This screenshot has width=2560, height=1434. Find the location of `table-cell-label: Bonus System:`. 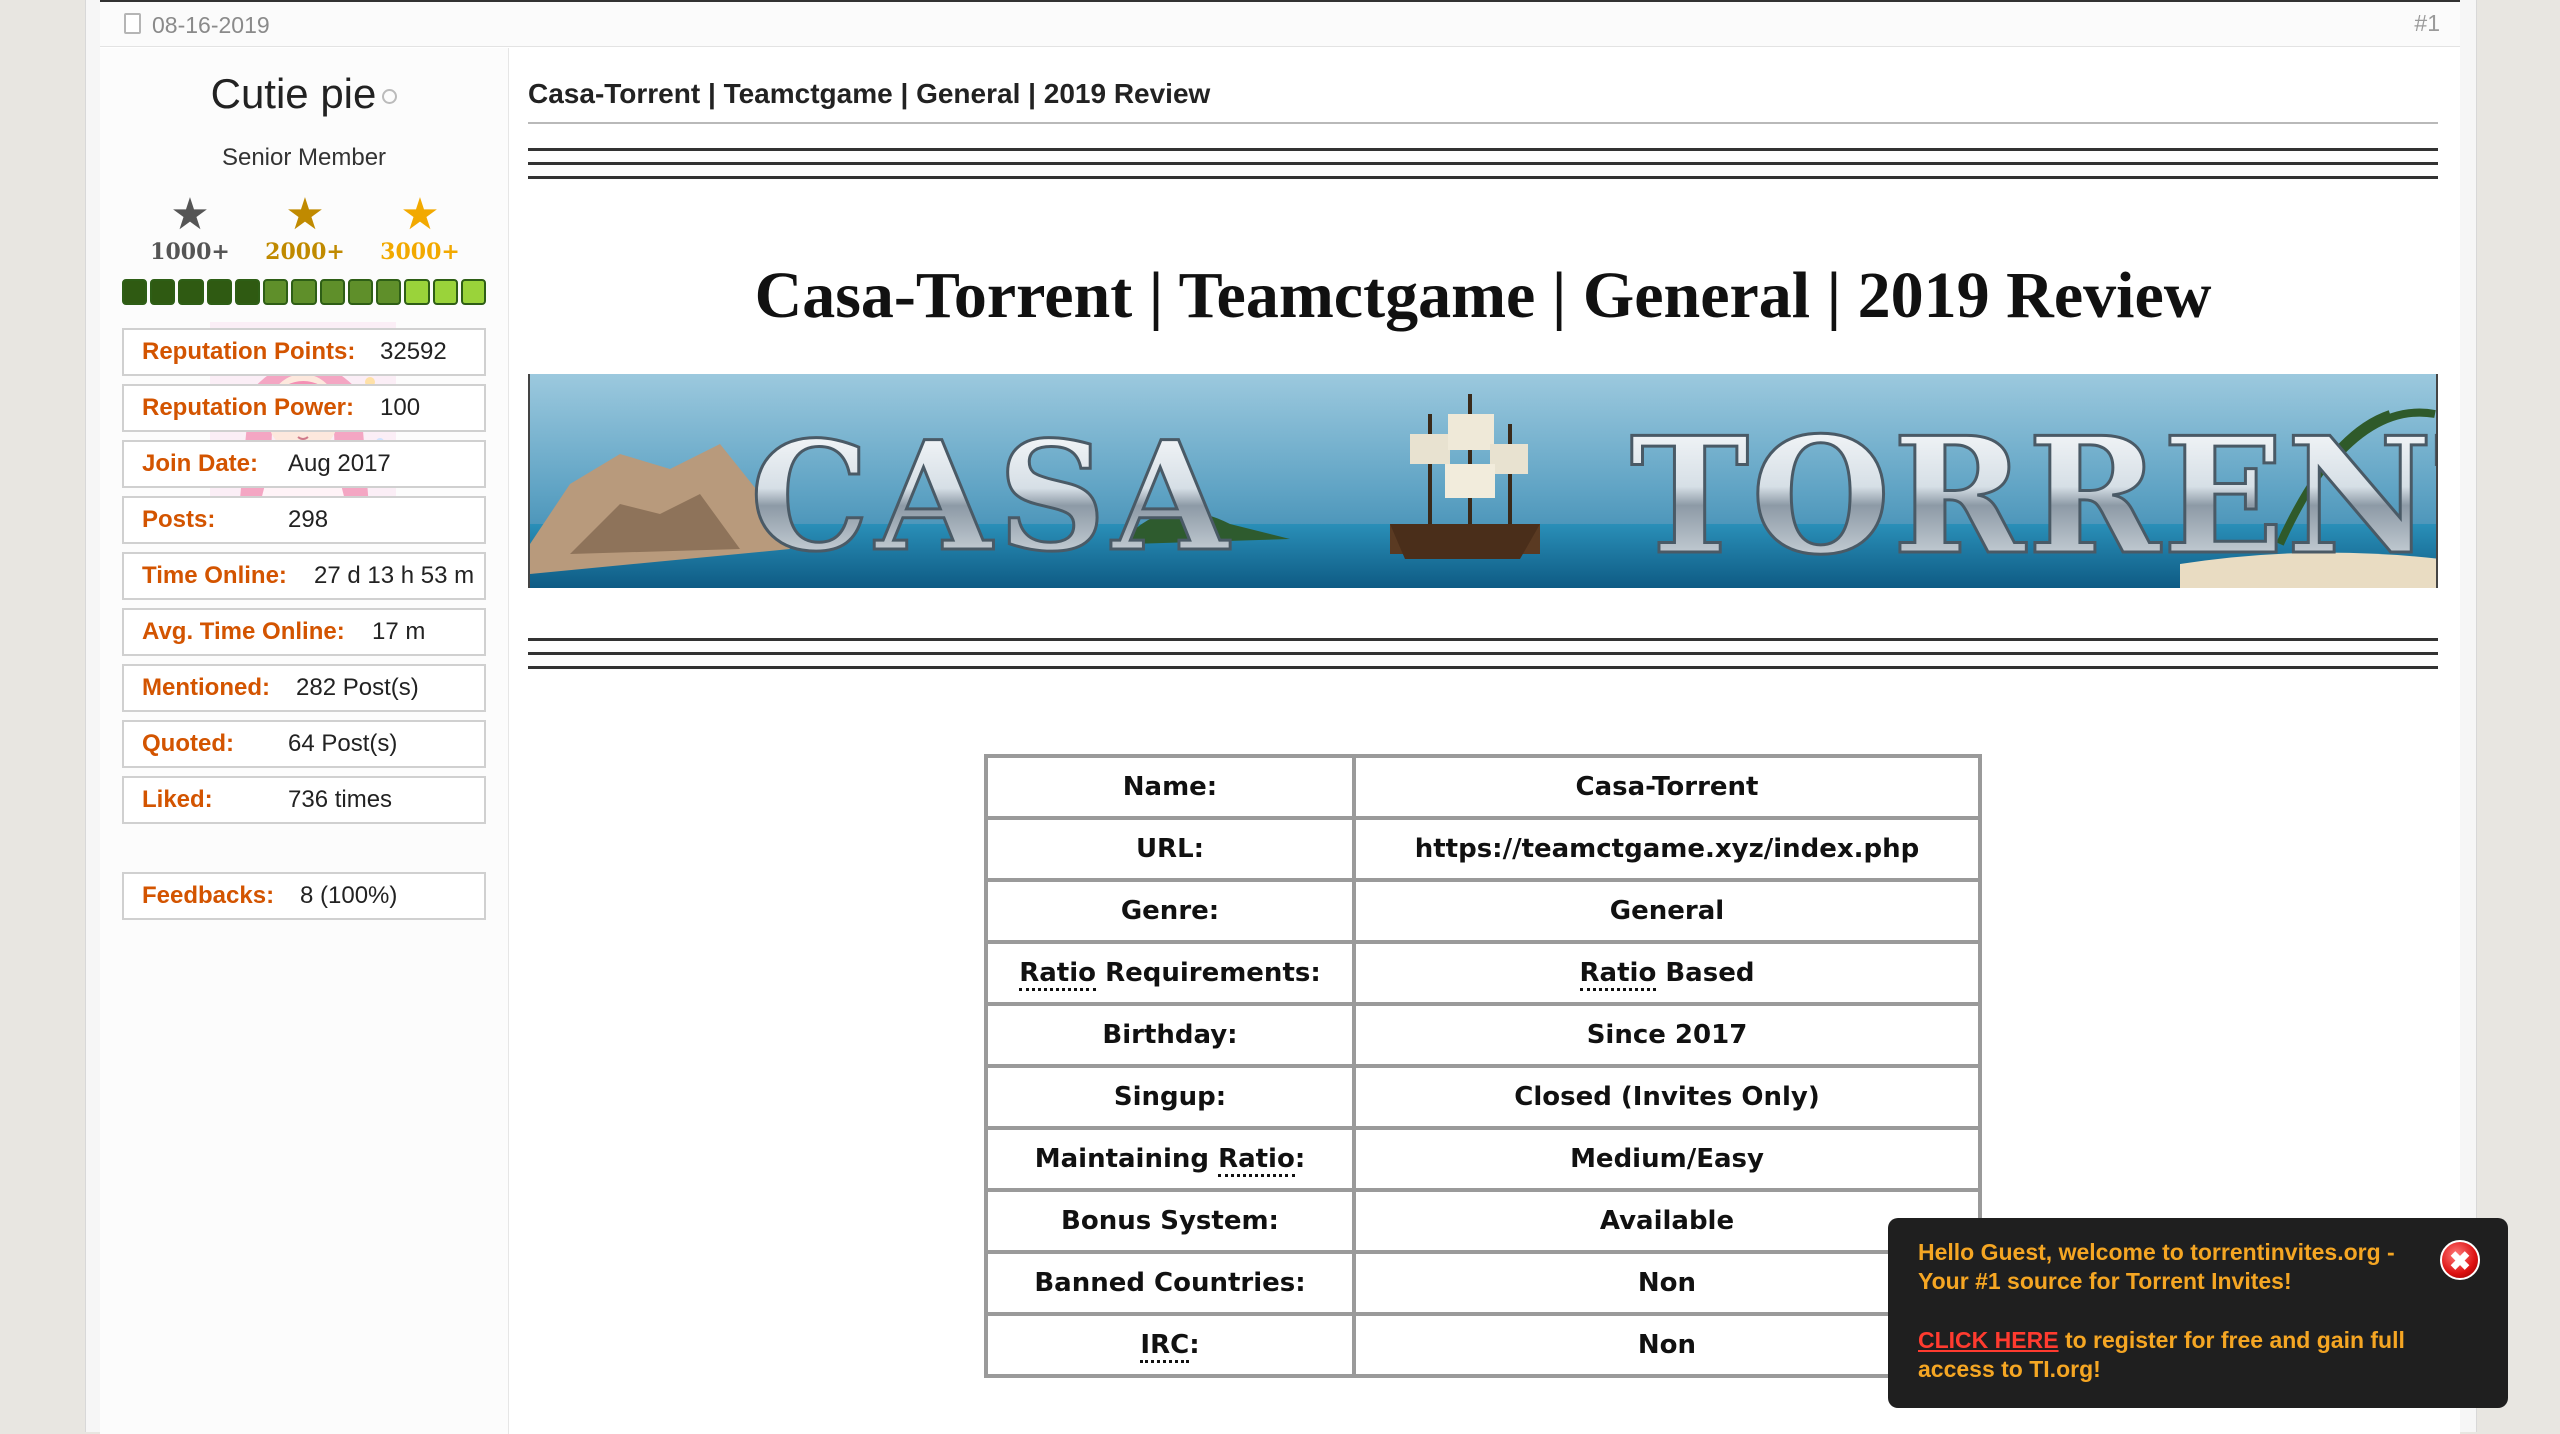

table-cell-label: Bonus System: is located at coordinates (1172, 1223).